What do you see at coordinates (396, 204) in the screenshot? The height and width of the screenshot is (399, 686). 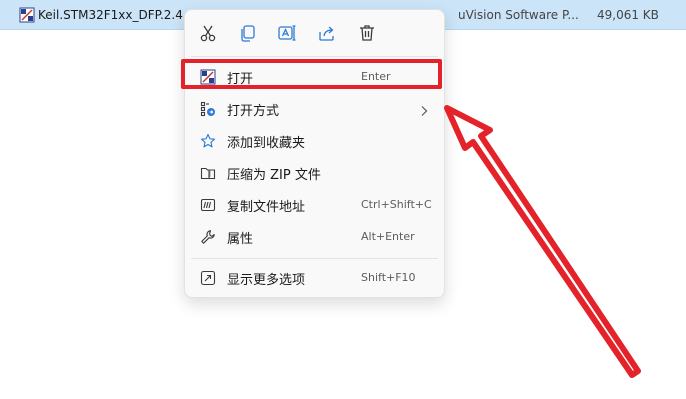 I see `shortcut-text: Ctrl+Shift+C` at bounding box center [396, 204].